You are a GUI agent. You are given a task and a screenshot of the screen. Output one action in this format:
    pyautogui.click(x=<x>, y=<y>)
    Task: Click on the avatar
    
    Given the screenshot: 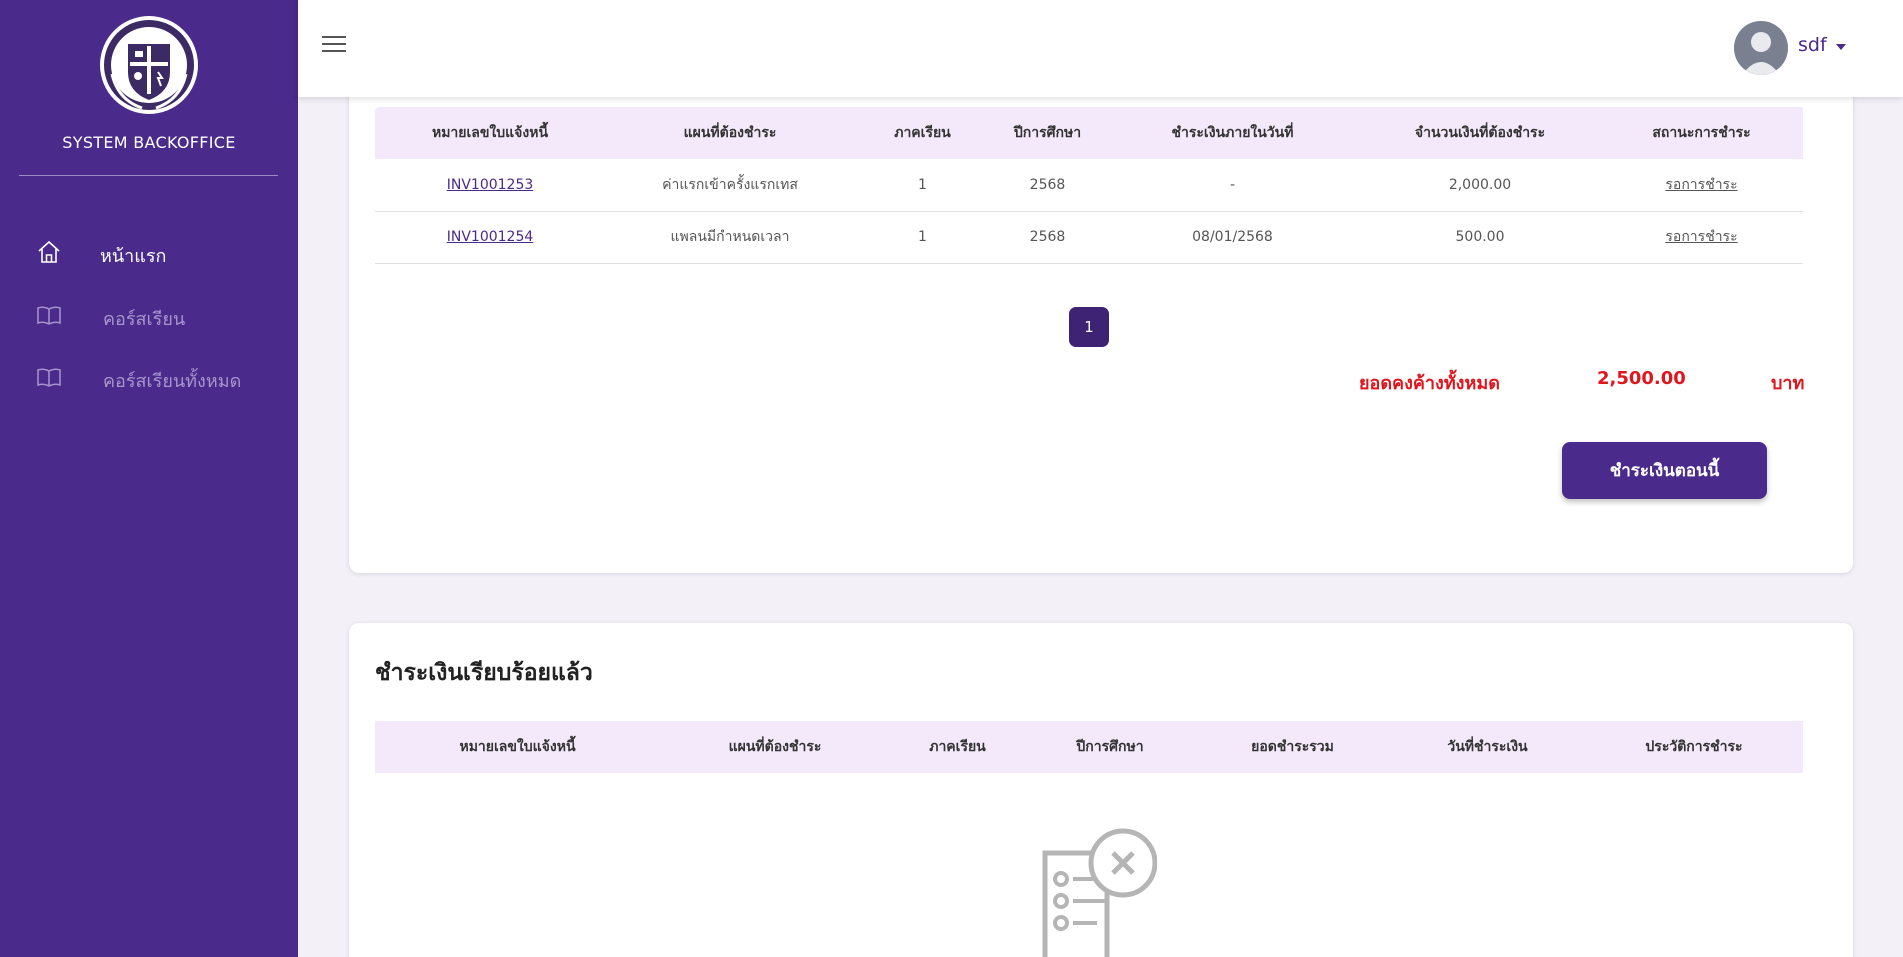 What is the action you would take?
    pyautogui.click(x=1761, y=48)
    